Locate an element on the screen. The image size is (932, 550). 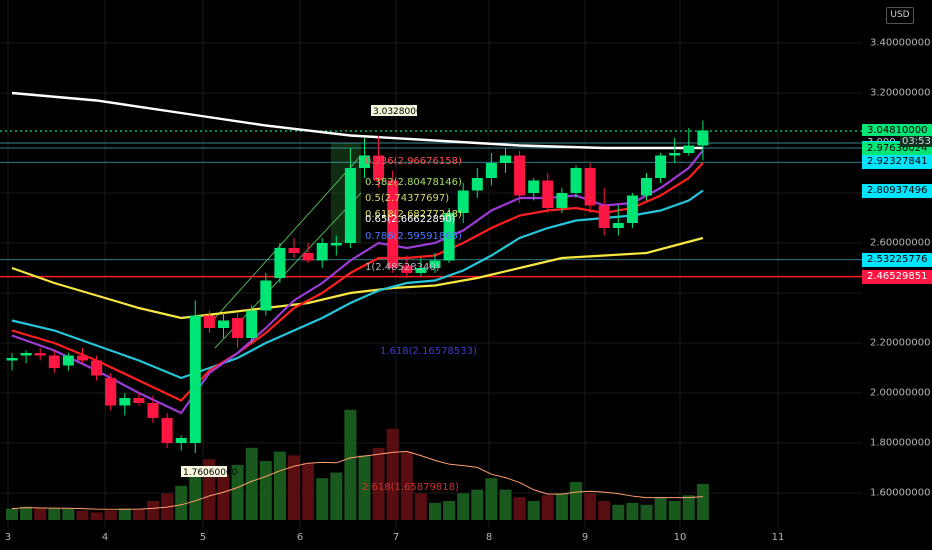
time-tick-label: 8 is located at coordinates (489, 537).